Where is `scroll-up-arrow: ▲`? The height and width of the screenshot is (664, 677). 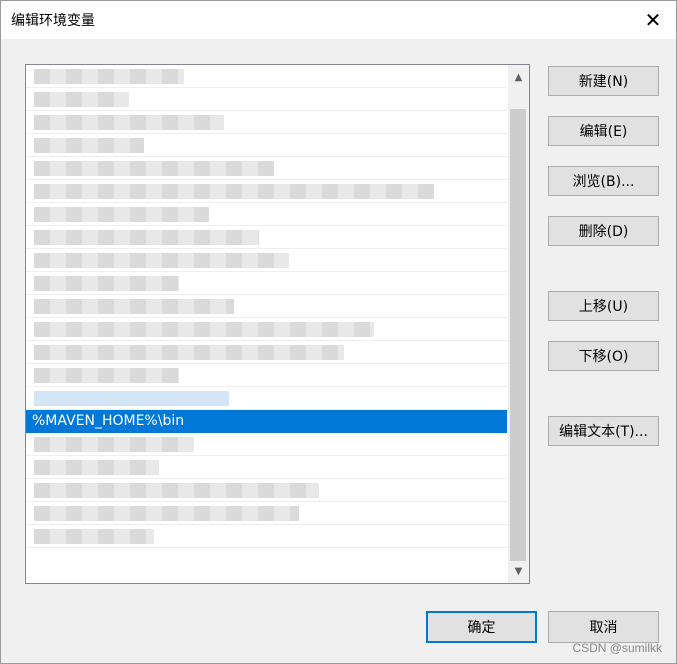 scroll-up-arrow: ▲ is located at coordinates (518, 77).